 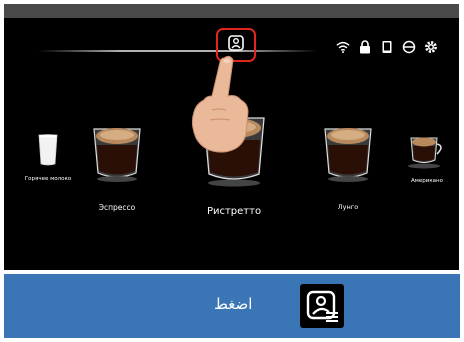 I want to click on status-bar, so click(x=387, y=47).